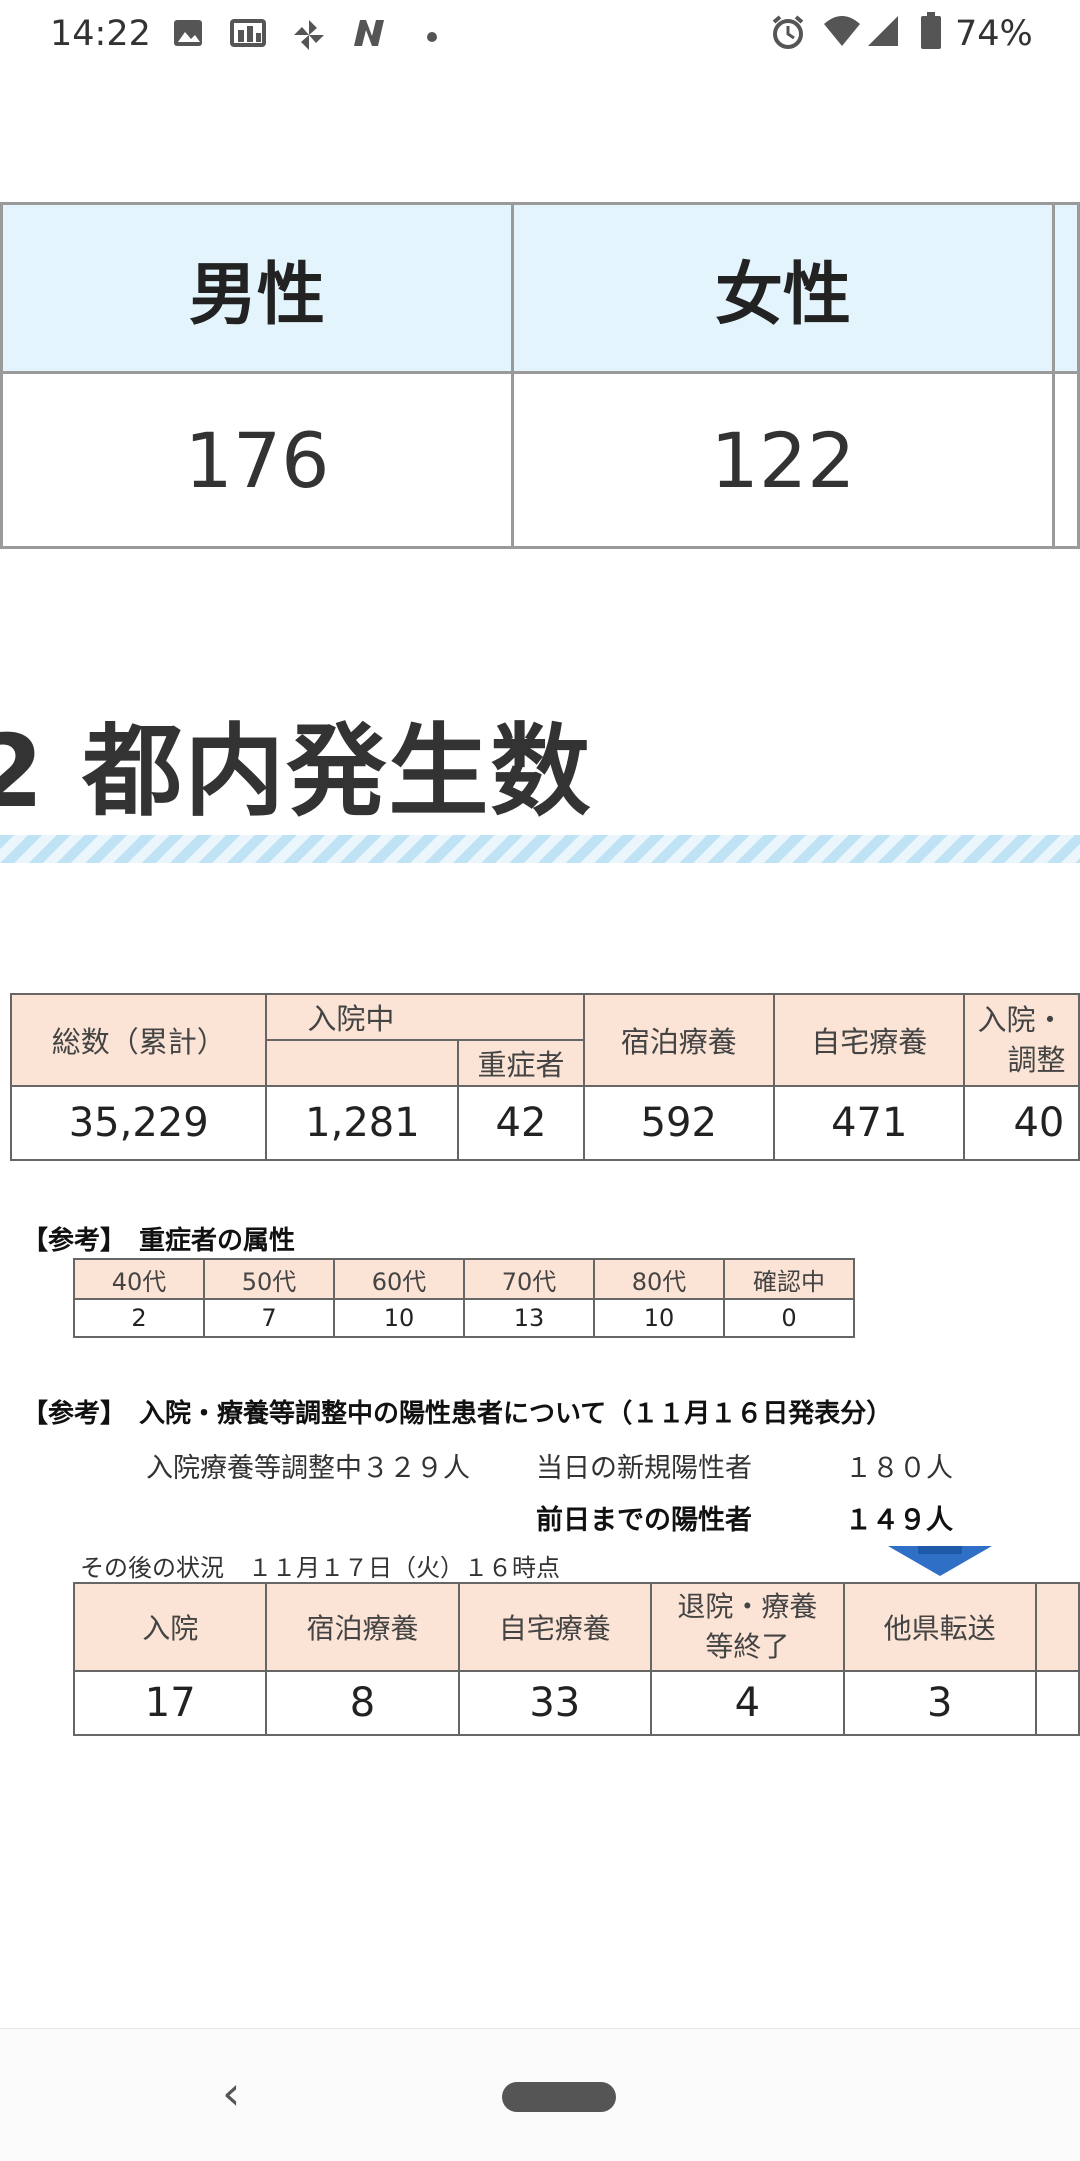 The height and width of the screenshot is (2161, 1080). I want to click on value-hospitalized: 1,281, so click(362, 1123).